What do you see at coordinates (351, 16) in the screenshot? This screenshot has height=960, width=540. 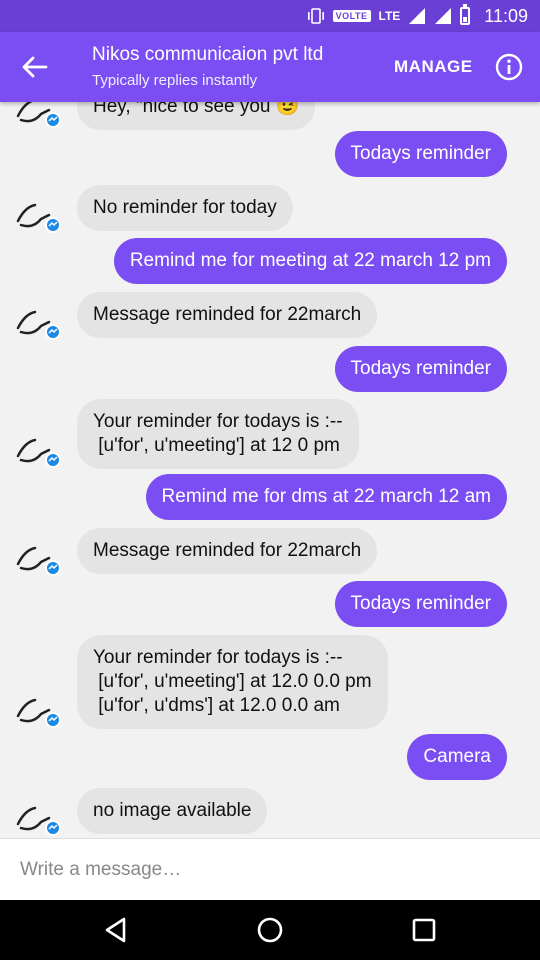 I see `volte-badge: VOLTE` at bounding box center [351, 16].